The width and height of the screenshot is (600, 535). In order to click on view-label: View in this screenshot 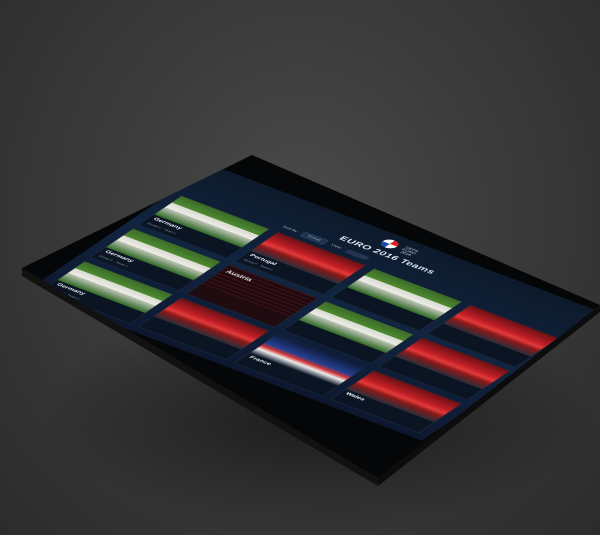, I will do `click(336, 246)`.